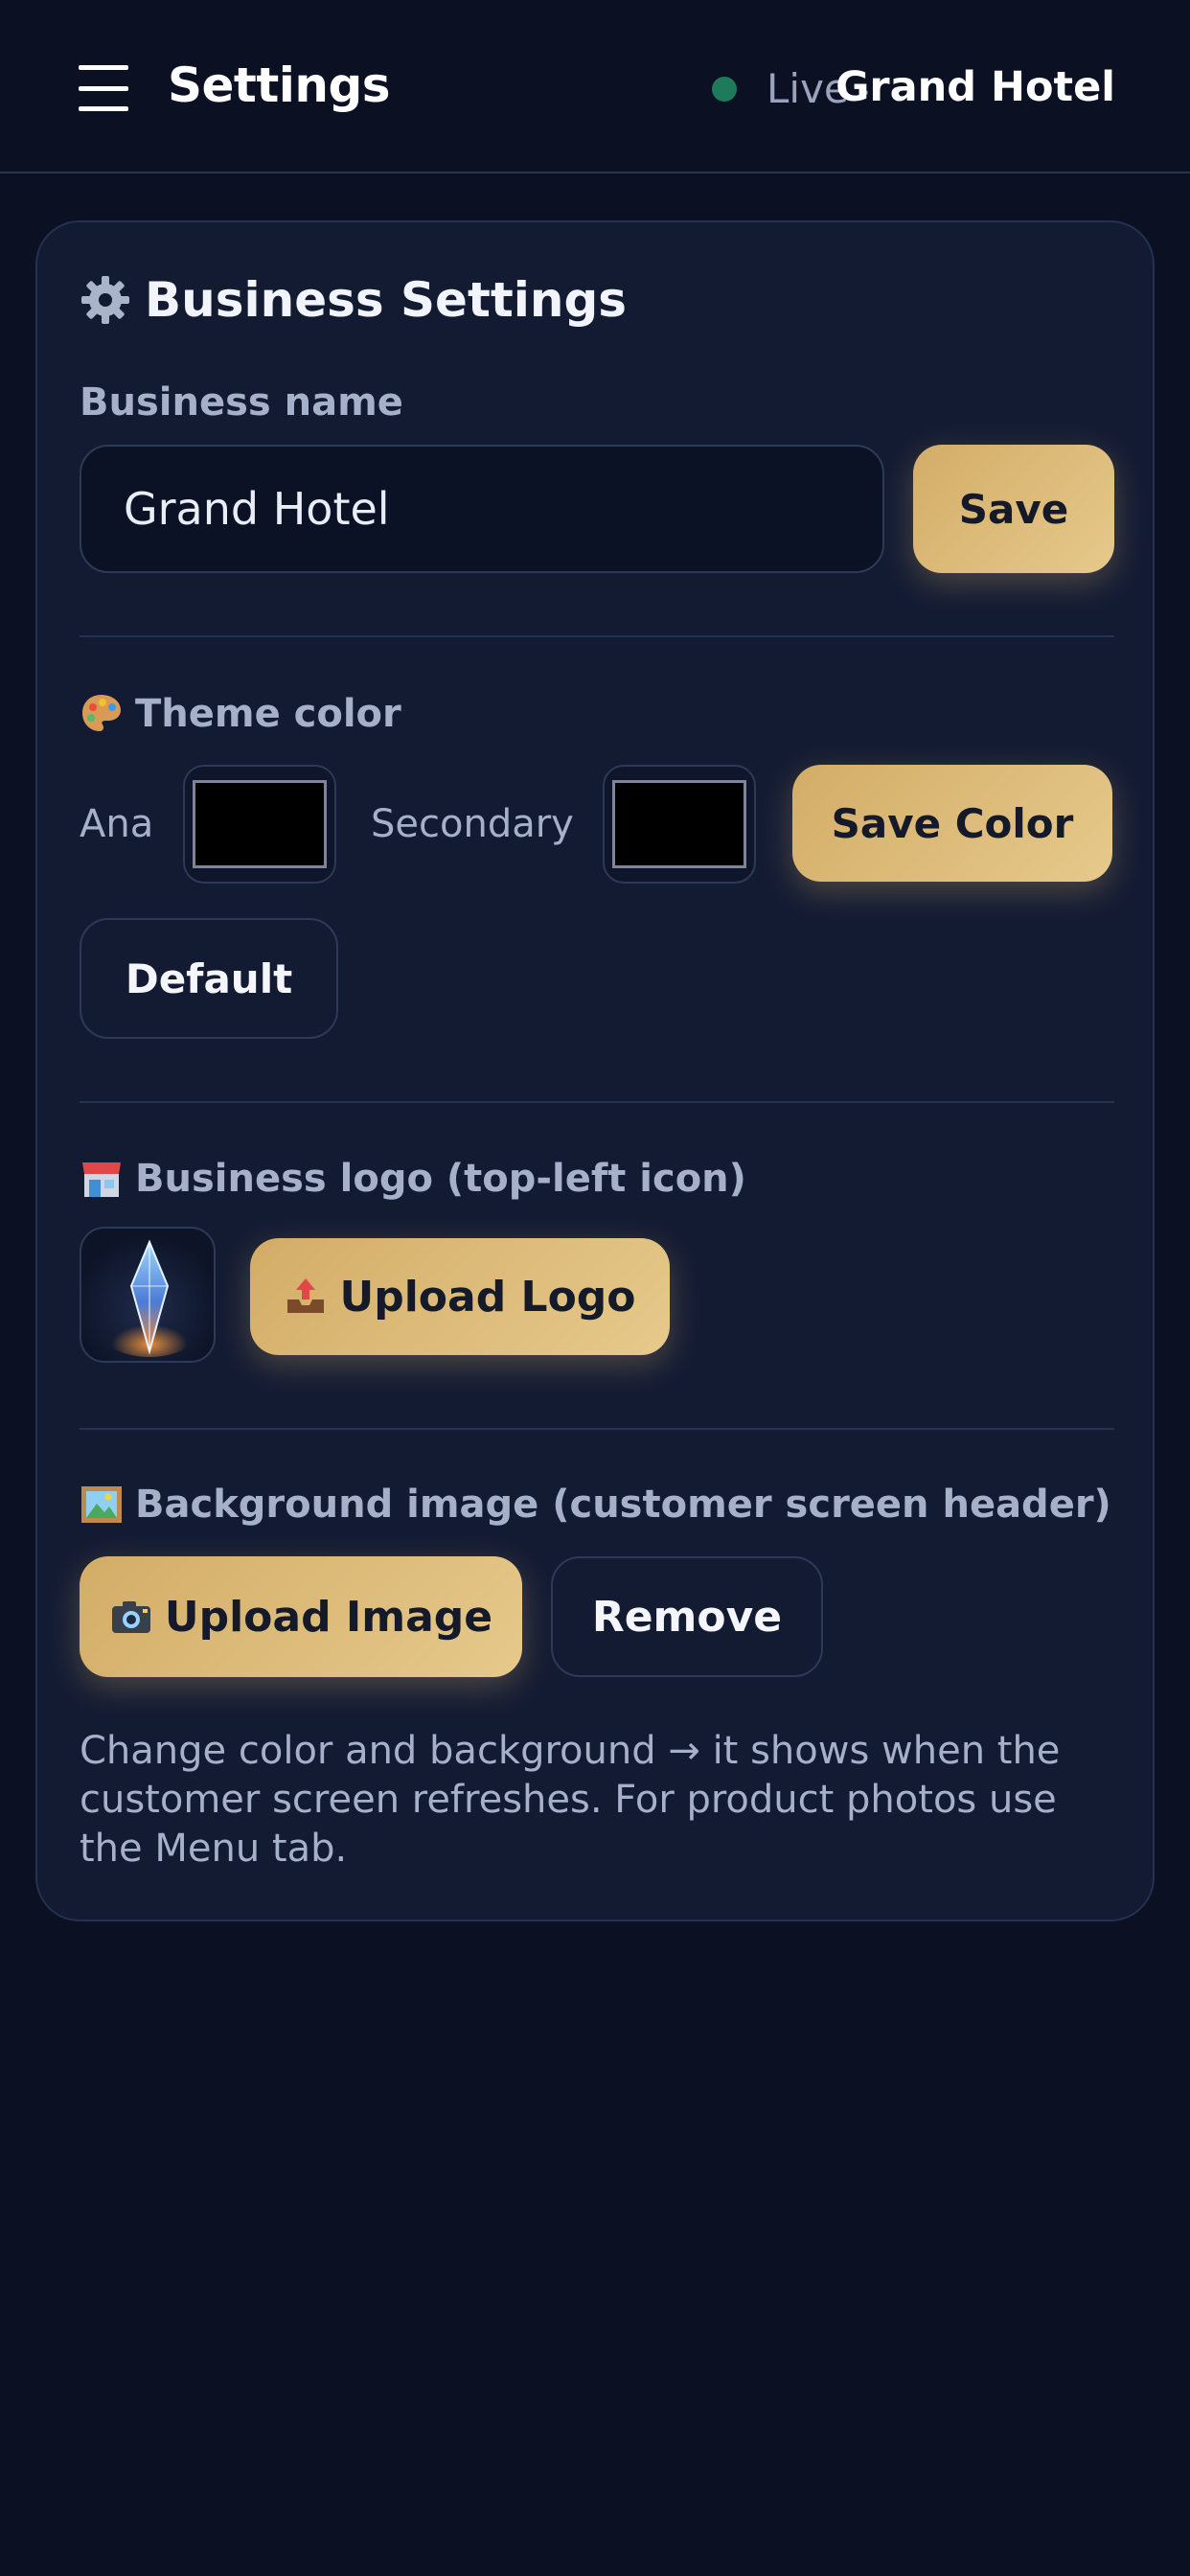 The width and height of the screenshot is (1190, 2576). What do you see at coordinates (102, 1505) in the screenshot?
I see `framed-picture-icon` at bounding box center [102, 1505].